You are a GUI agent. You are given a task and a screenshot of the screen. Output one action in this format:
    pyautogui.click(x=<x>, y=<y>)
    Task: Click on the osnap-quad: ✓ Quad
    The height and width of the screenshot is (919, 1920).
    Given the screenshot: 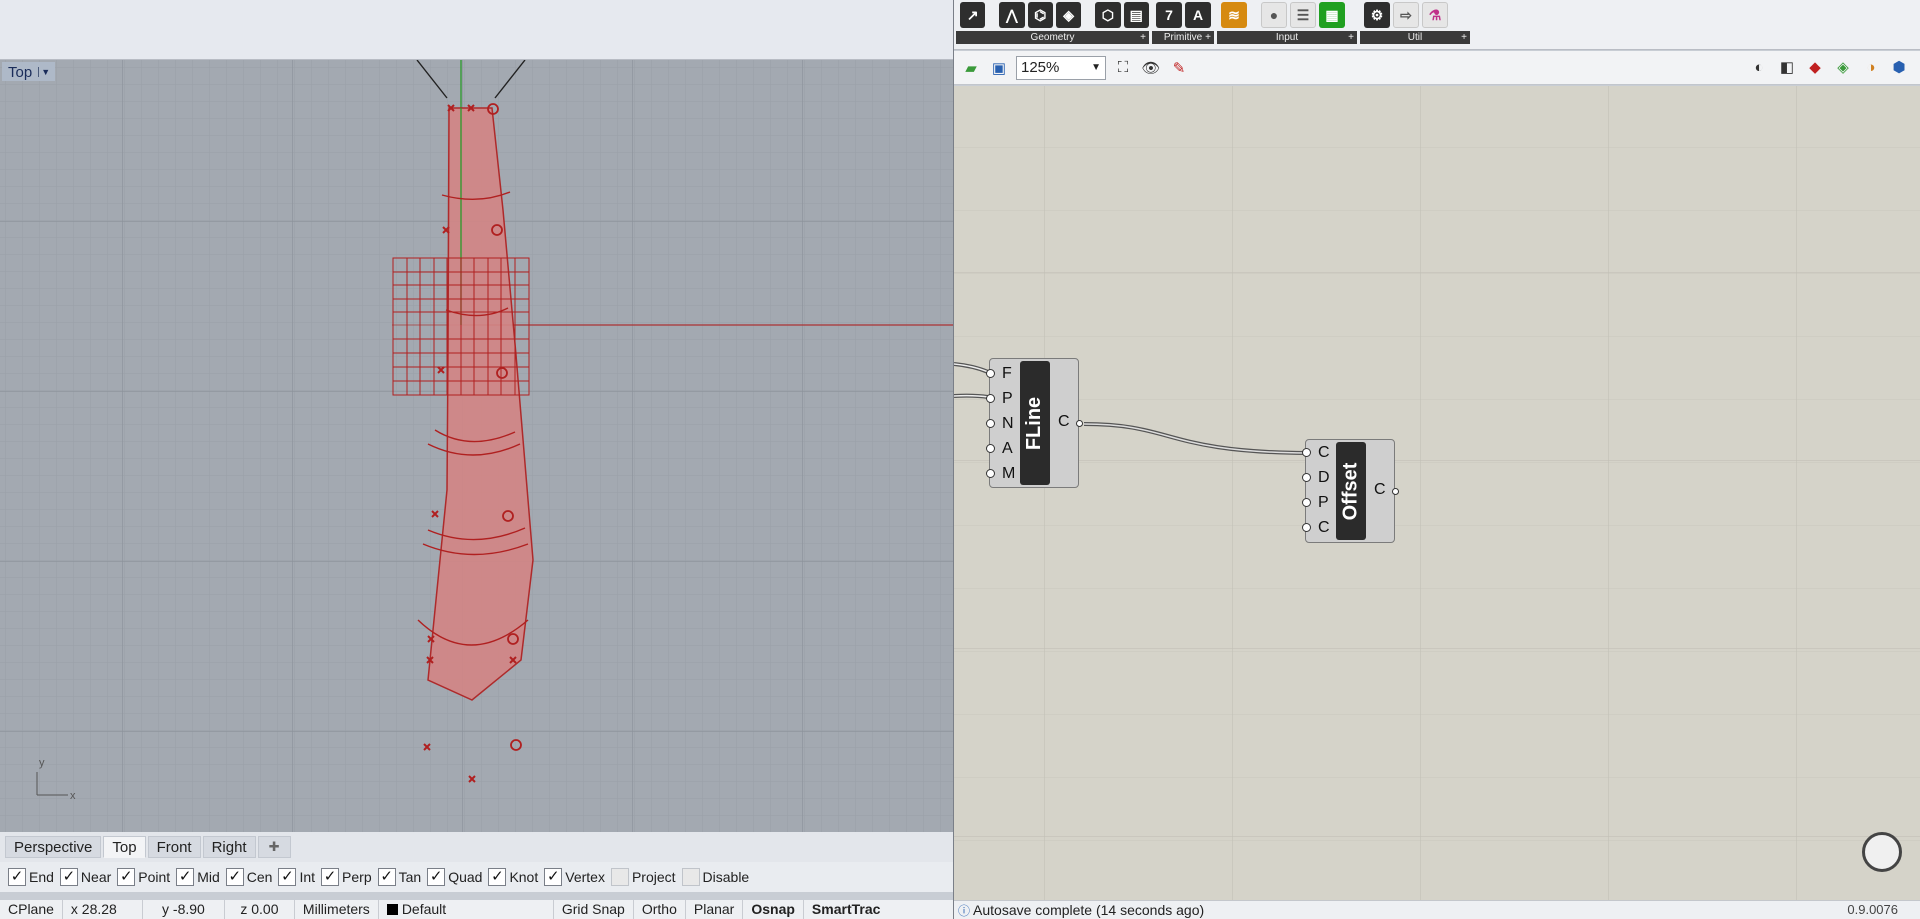 What is the action you would take?
    pyautogui.click(x=454, y=877)
    